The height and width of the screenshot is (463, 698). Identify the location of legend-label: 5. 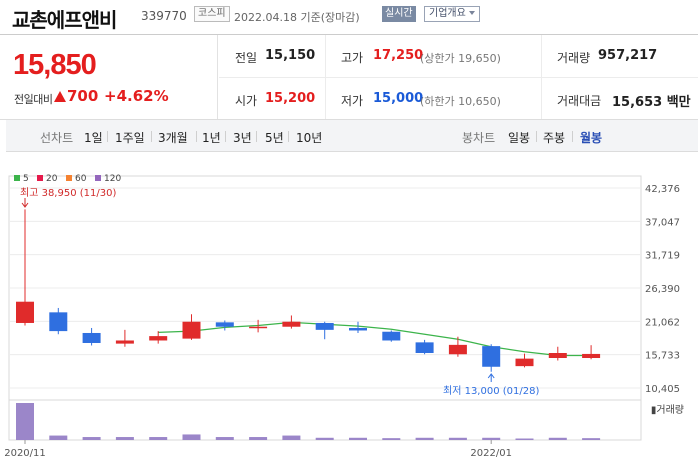
(26, 179).